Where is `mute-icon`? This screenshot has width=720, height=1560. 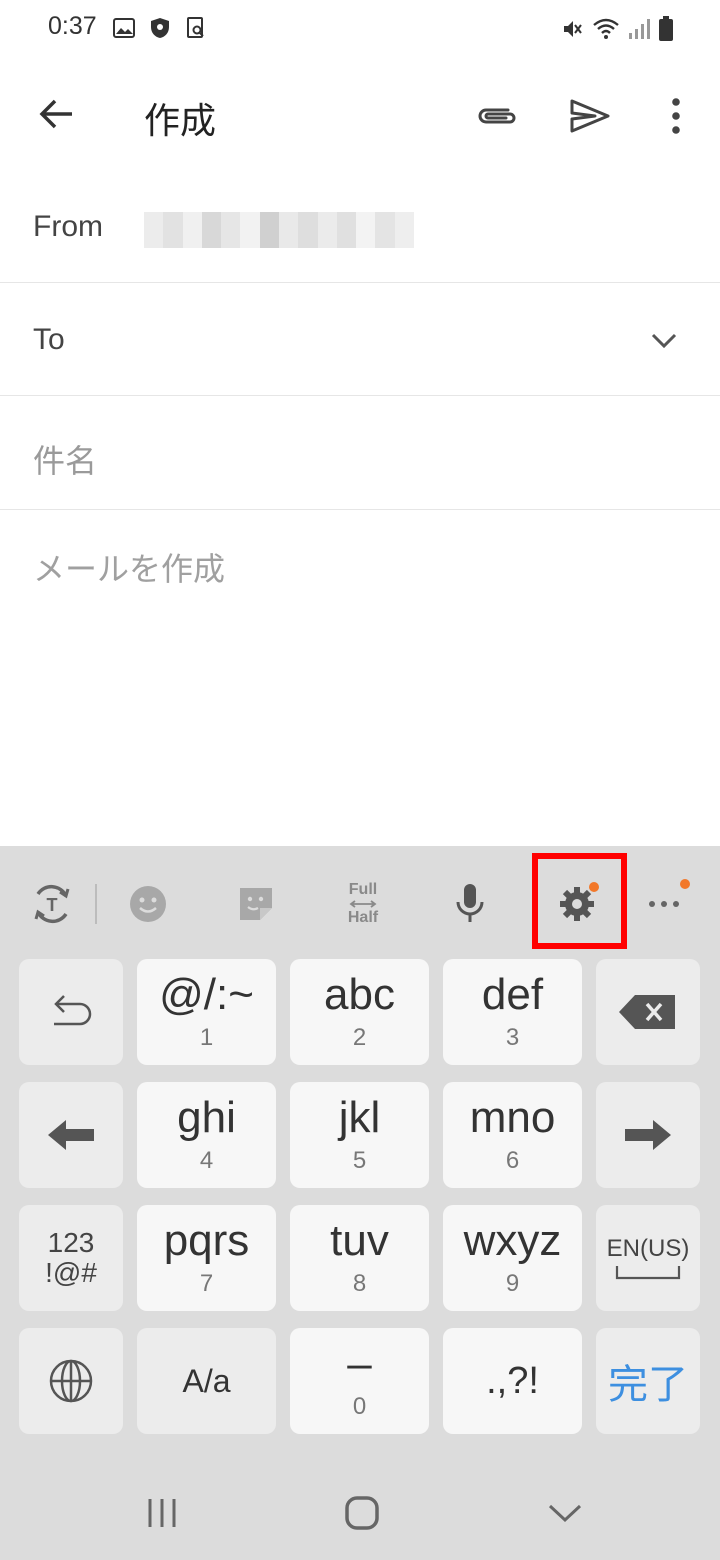
mute-icon is located at coordinates (572, 29).